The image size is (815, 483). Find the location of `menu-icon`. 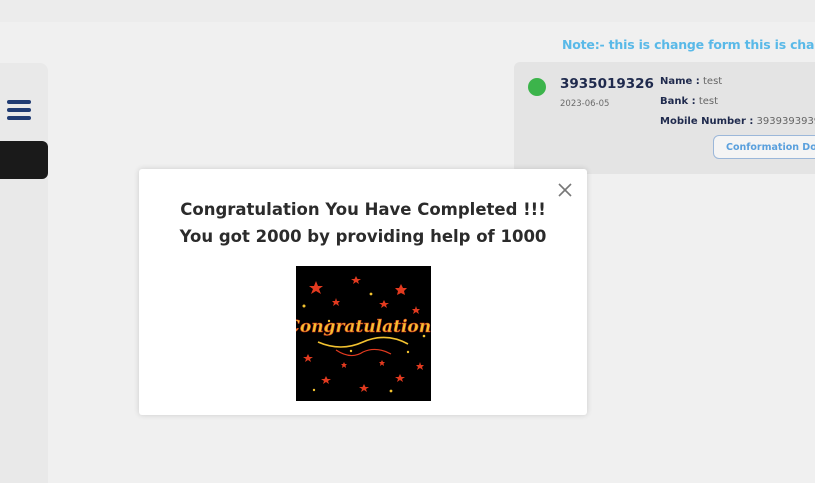

menu-icon is located at coordinates (19, 110).